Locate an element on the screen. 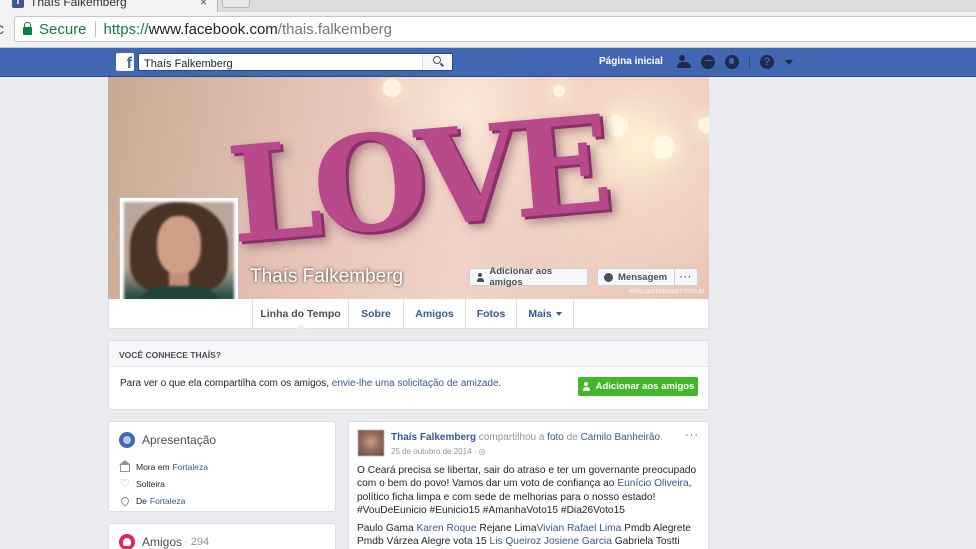  friend-requests-icon is located at coordinates (684, 62).